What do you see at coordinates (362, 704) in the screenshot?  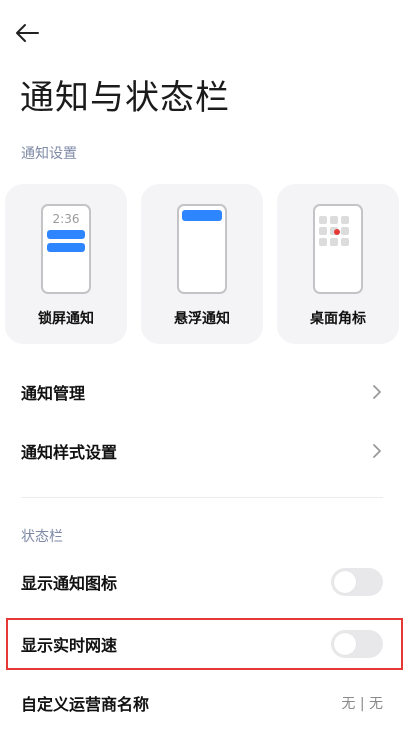 I see `carrier-name-value: 无 | 无` at bounding box center [362, 704].